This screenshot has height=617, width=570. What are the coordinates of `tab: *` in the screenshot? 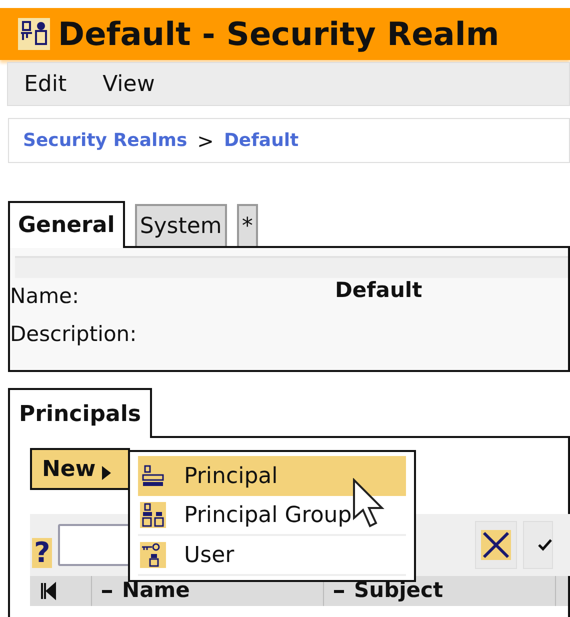 It's located at (247, 225).